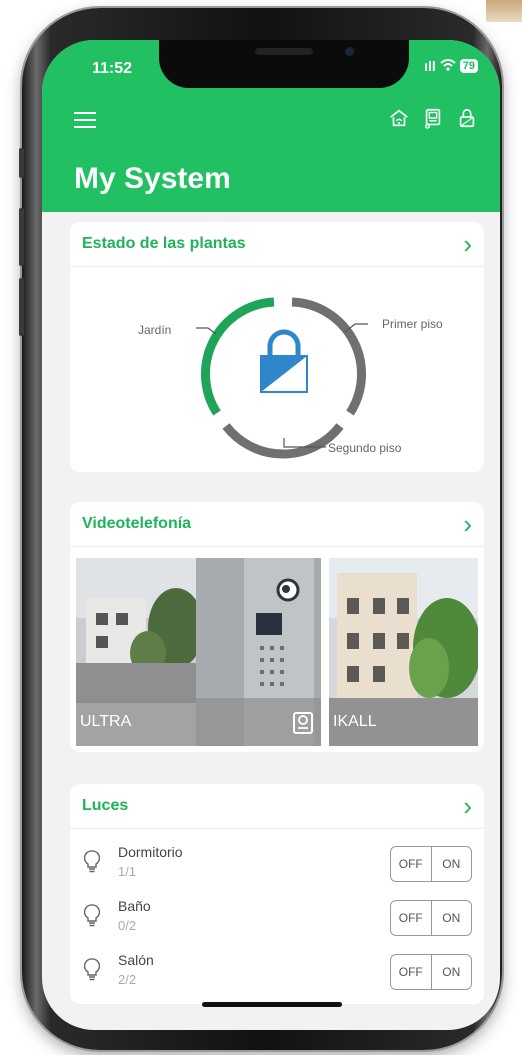  I want to click on lock-icon, so click(467, 118).